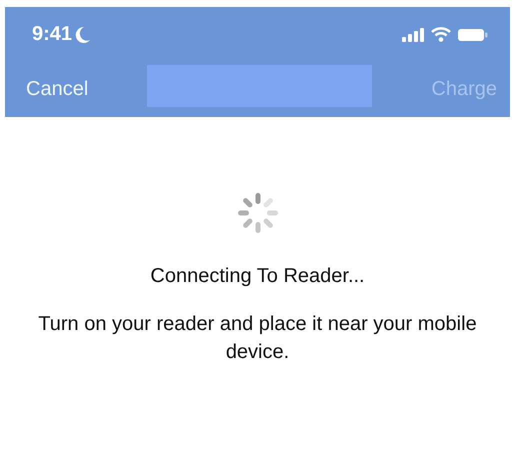  Describe the element at coordinates (413, 35) in the screenshot. I see `signal-icon` at that location.